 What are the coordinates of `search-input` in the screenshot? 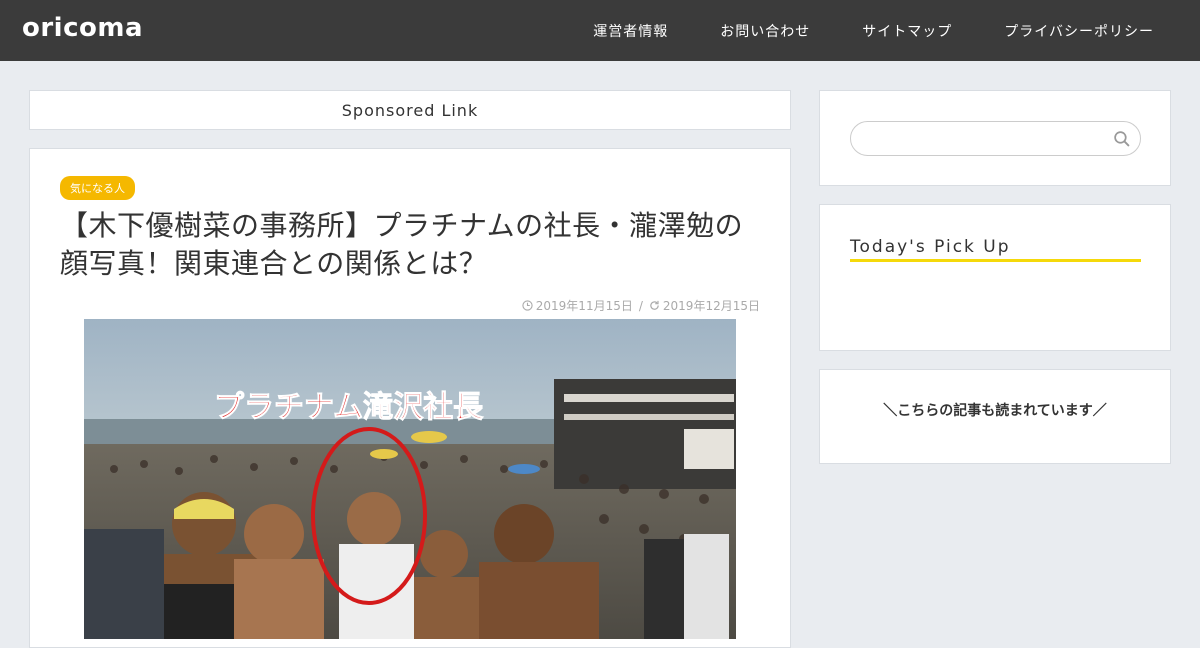 It's located at (985, 139).